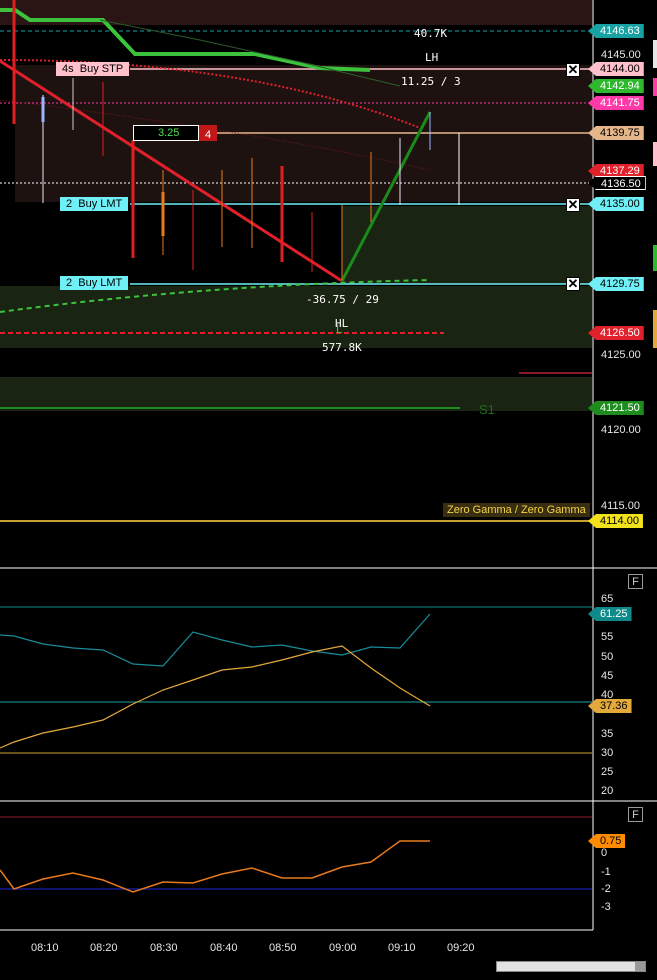  What do you see at coordinates (566, 966) in the screenshot?
I see `scrollbar-thumb` at bounding box center [566, 966].